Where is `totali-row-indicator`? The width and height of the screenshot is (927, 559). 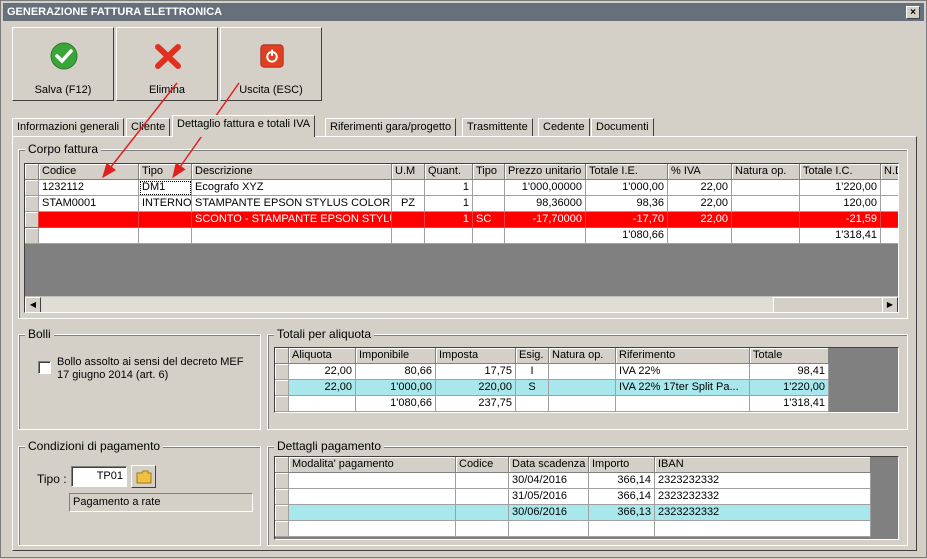
totali-row-indicator is located at coordinates (282, 372).